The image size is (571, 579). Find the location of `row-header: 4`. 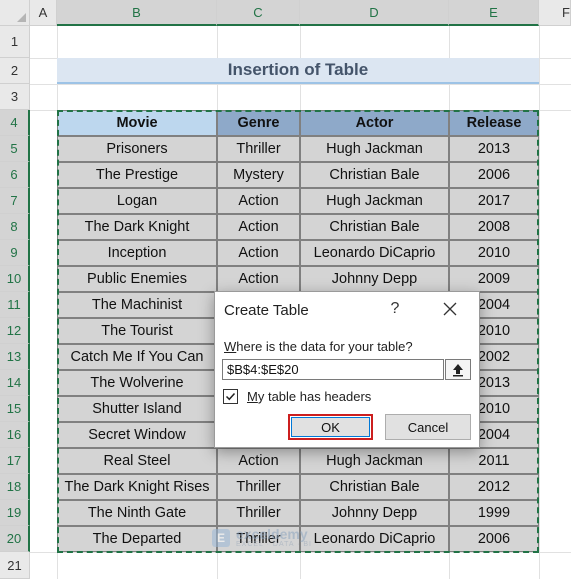

row-header: 4 is located at coordinates (15, 123).